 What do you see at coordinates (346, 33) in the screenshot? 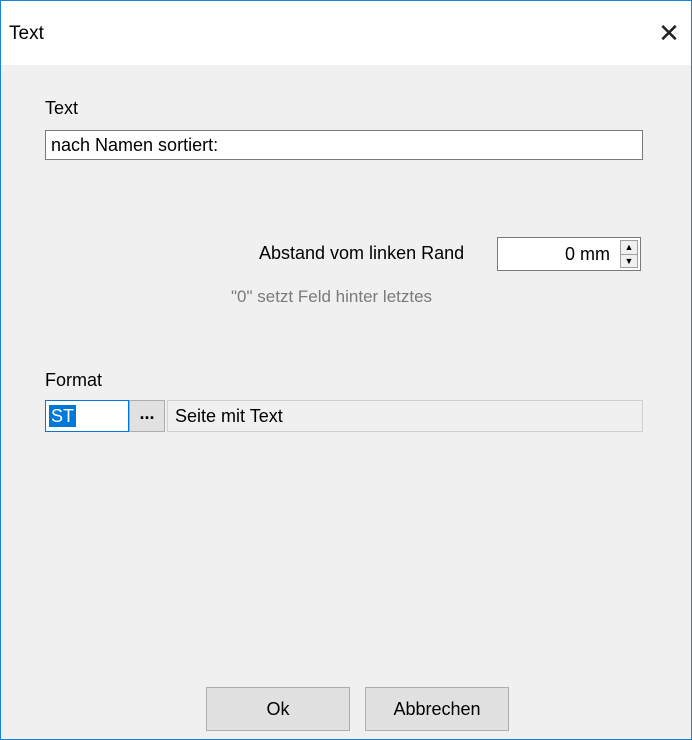
I see `title-bar: Text ✕` at bounding box center [346, 33].